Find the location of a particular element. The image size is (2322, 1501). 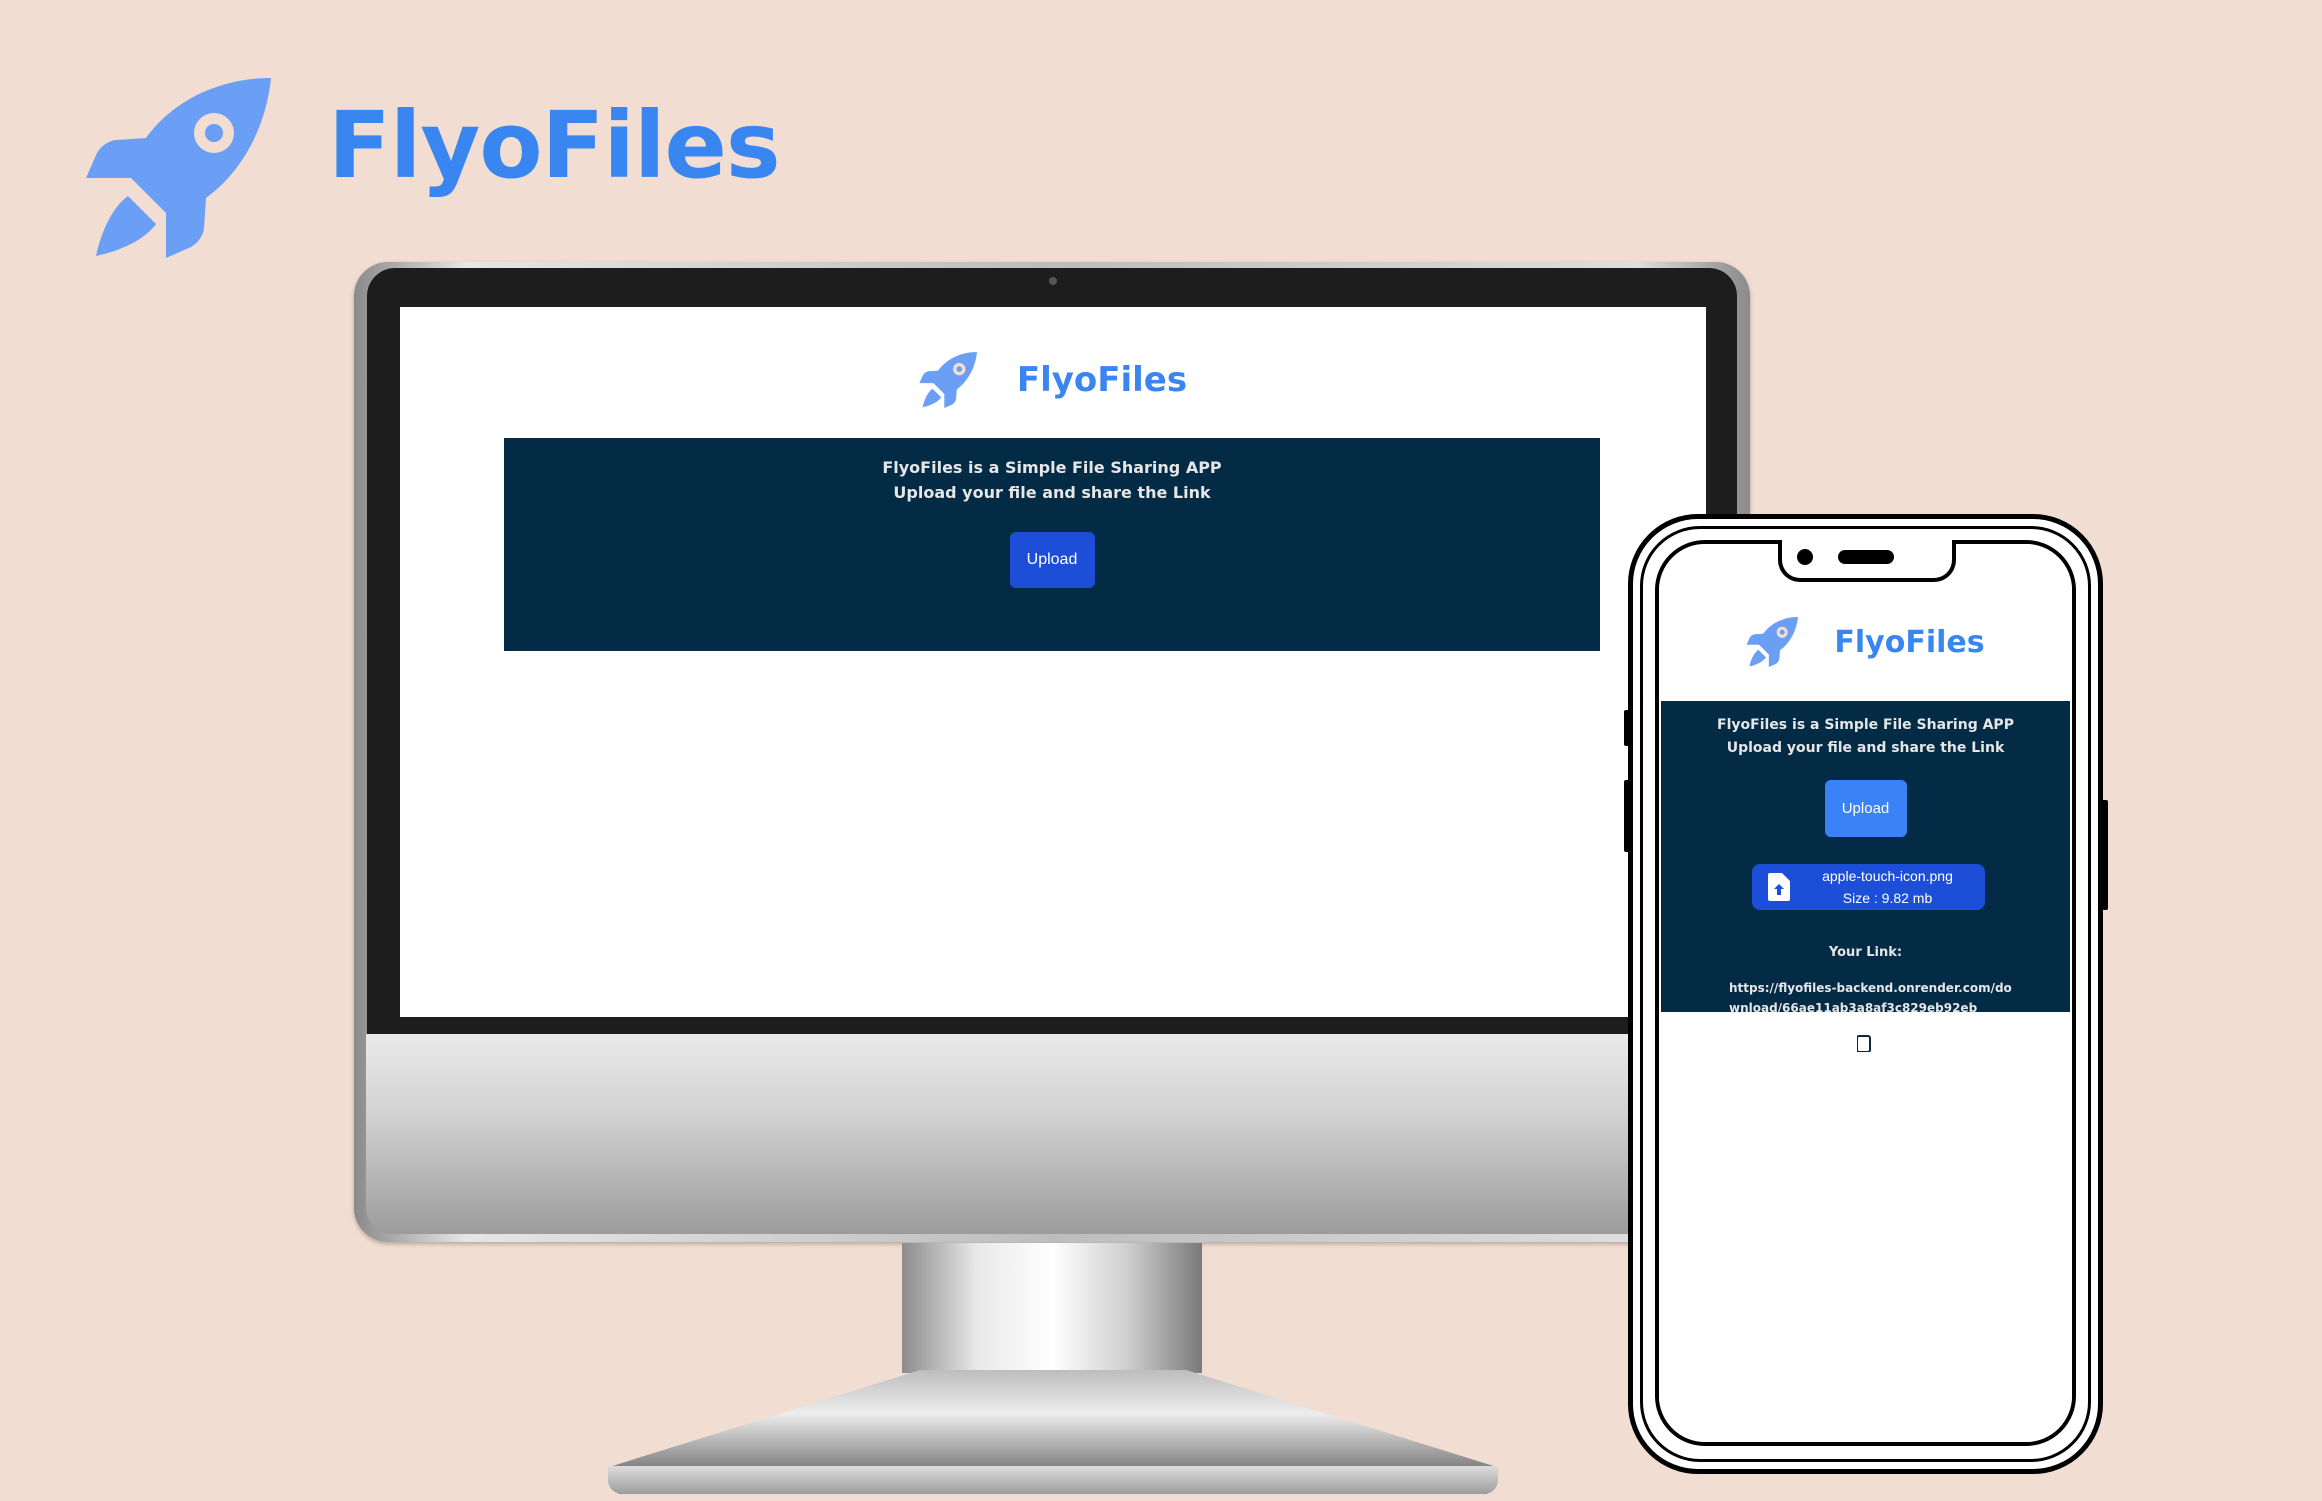

desktop-header: FlyoFiles is located at coordinates (1053, 380).